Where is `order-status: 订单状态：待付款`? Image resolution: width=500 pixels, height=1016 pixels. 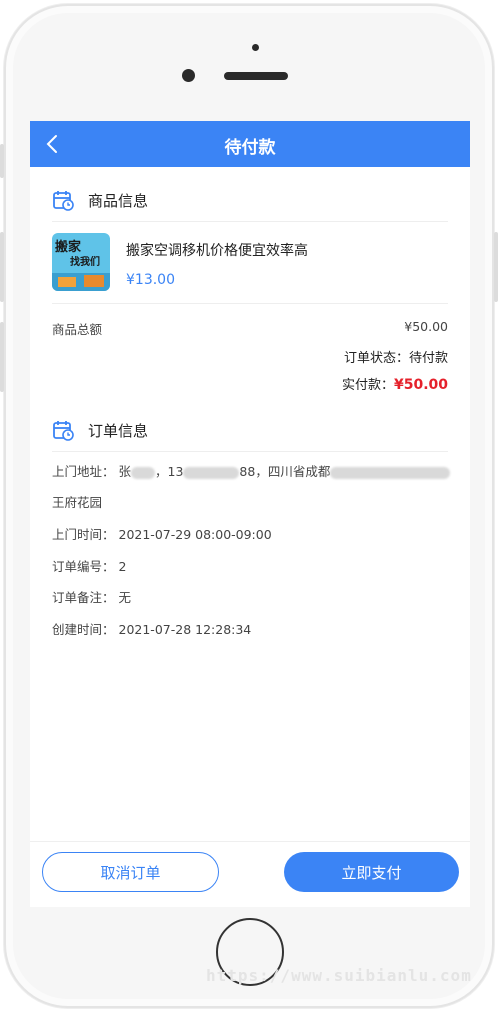
order-status: 订单状态：待付款 is located at coordinates (396, 356).